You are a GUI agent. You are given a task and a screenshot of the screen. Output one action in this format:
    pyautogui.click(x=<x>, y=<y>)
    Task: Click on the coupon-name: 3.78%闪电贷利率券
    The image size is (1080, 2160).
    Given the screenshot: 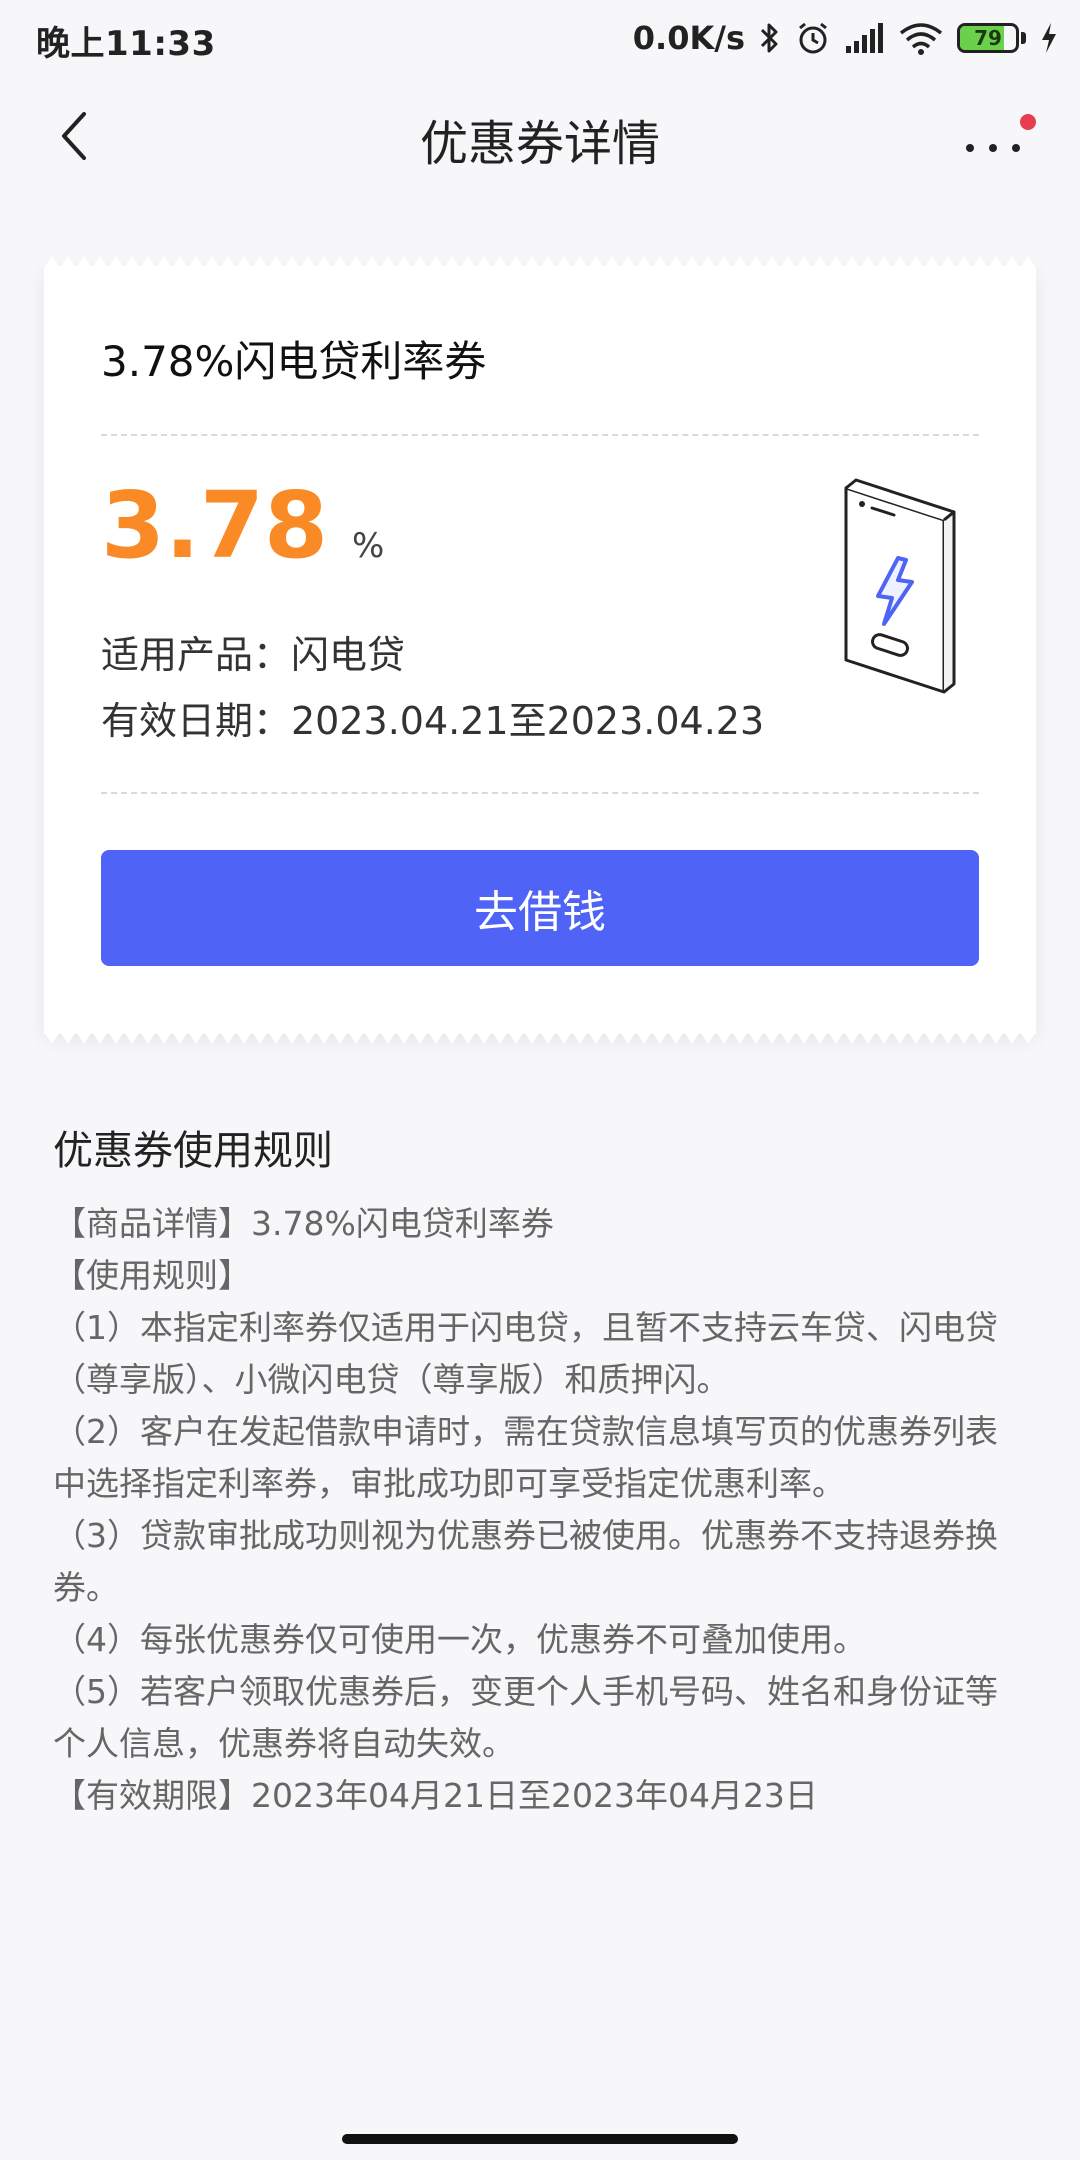 What is the action you would take?
    pyautogui.click(x=294, y=361)
    